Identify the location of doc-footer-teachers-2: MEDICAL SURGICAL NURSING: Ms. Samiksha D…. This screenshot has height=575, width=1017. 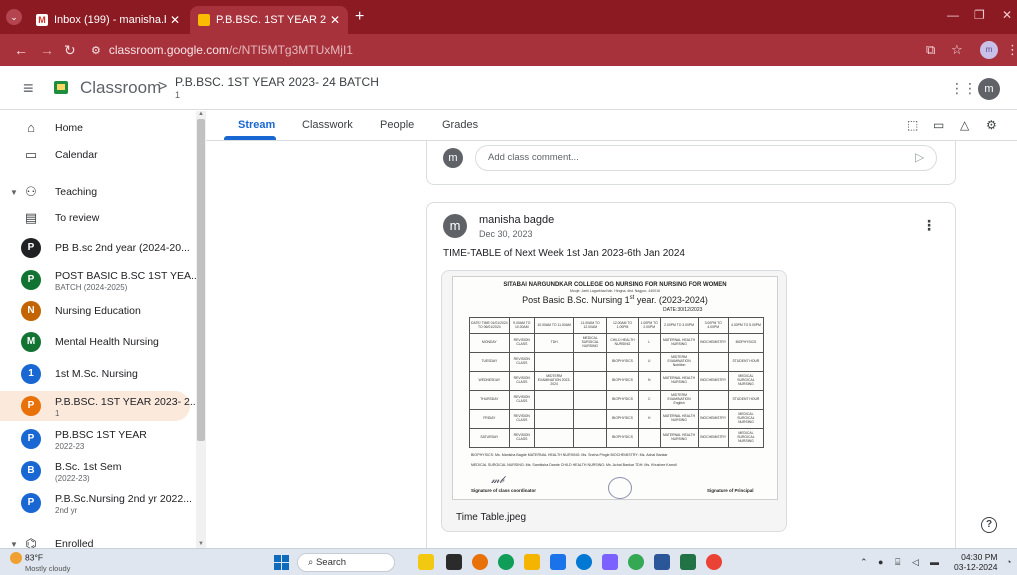
(574, 465).